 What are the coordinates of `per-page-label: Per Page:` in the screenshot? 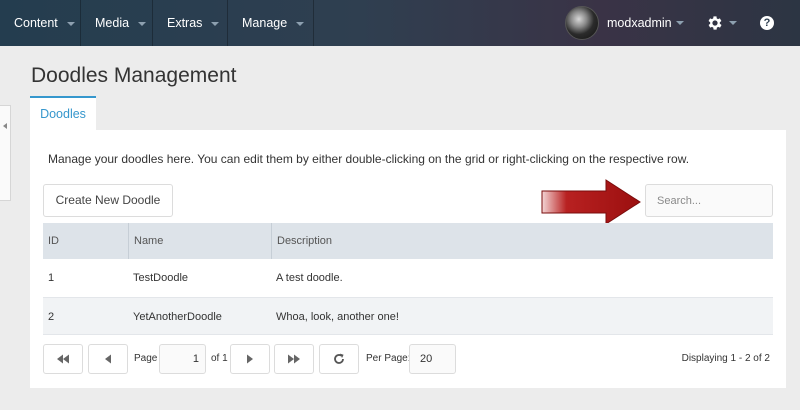 It's located at (388, 358).